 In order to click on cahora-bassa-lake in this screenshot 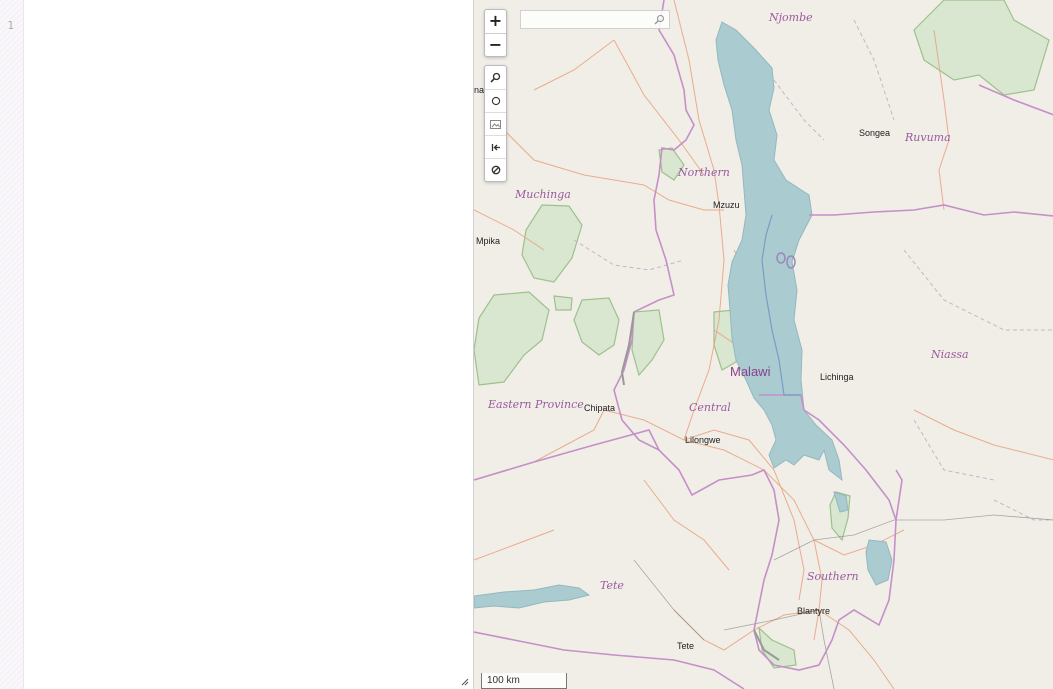, I will do `click(532, 596)`.